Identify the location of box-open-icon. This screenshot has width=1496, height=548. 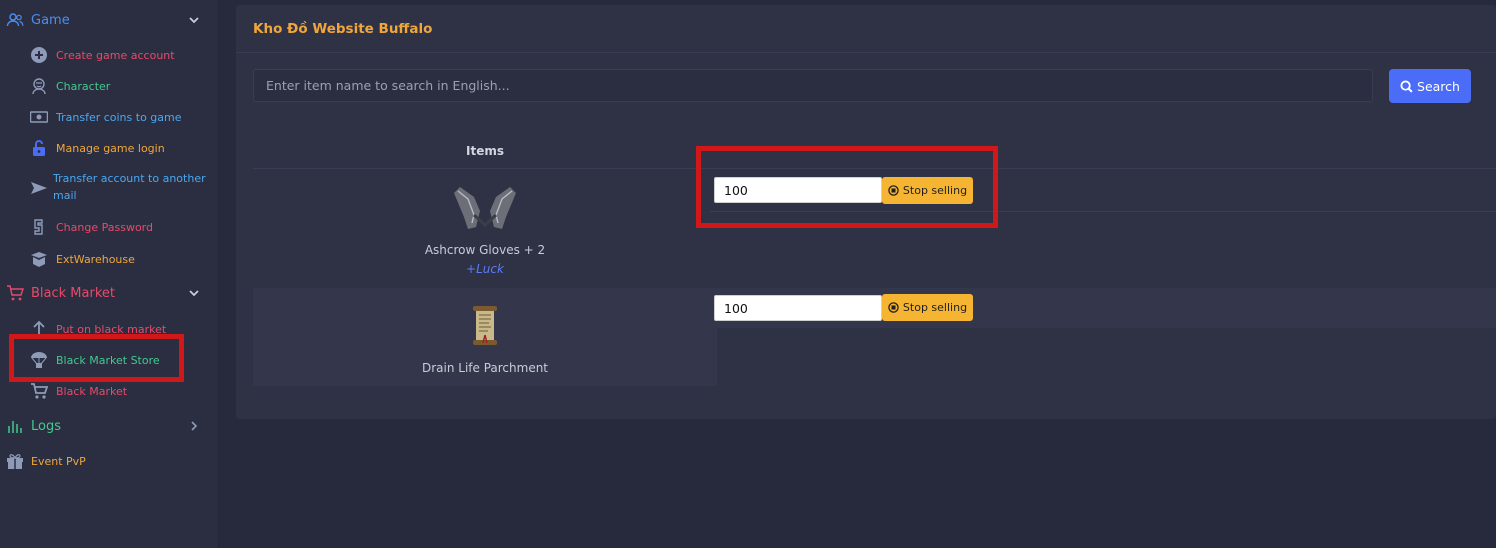
(39, 259).